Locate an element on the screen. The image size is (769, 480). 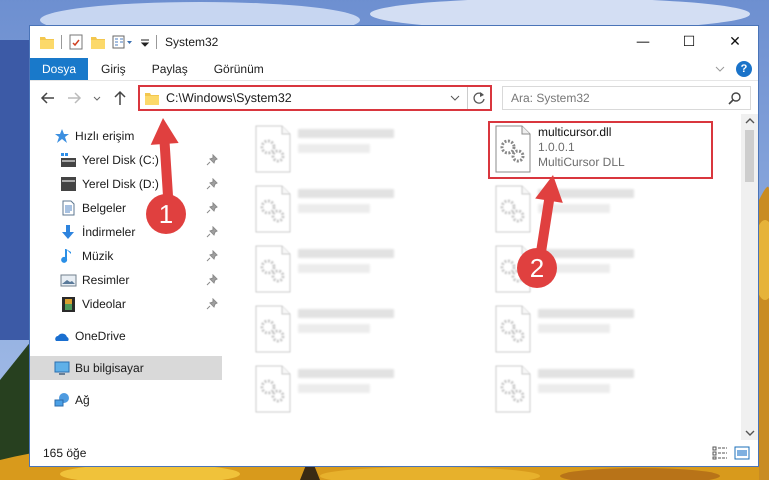
nav-item: Videolar is located at coordinates (104, 304).